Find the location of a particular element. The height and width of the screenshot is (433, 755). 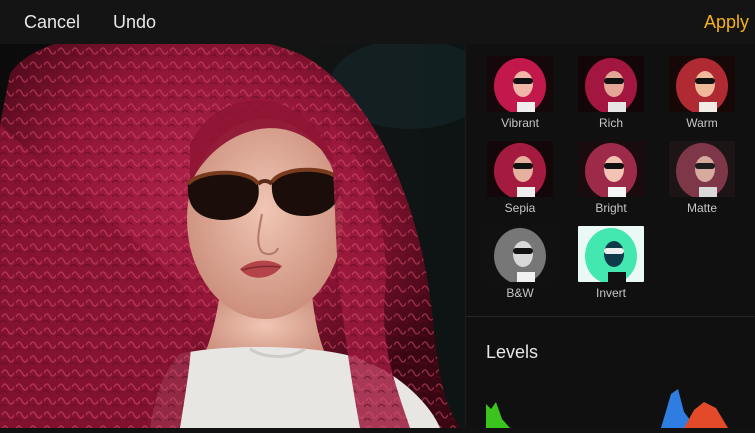

filter-warm: Warm is located at coordinates (702, 93).